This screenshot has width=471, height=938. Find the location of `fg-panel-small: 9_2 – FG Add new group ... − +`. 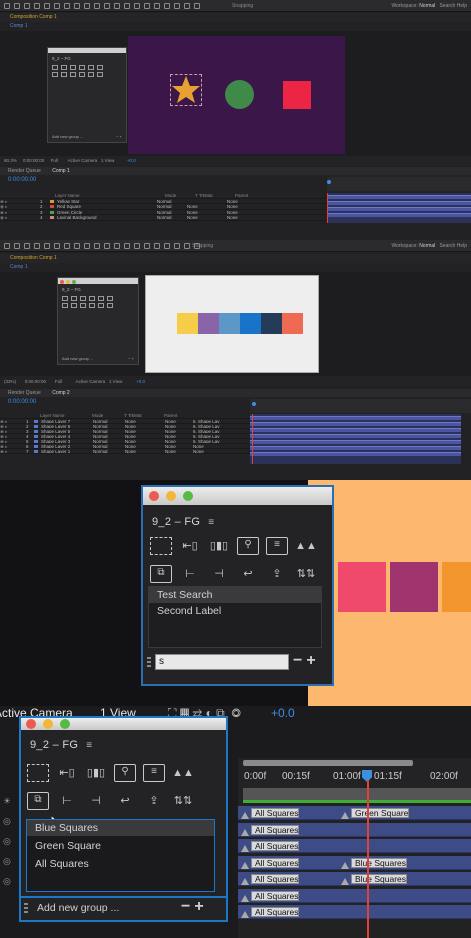

fg-panel-small: 9_2 – FG Add new group ... − + is located at coordinates (87, 95).